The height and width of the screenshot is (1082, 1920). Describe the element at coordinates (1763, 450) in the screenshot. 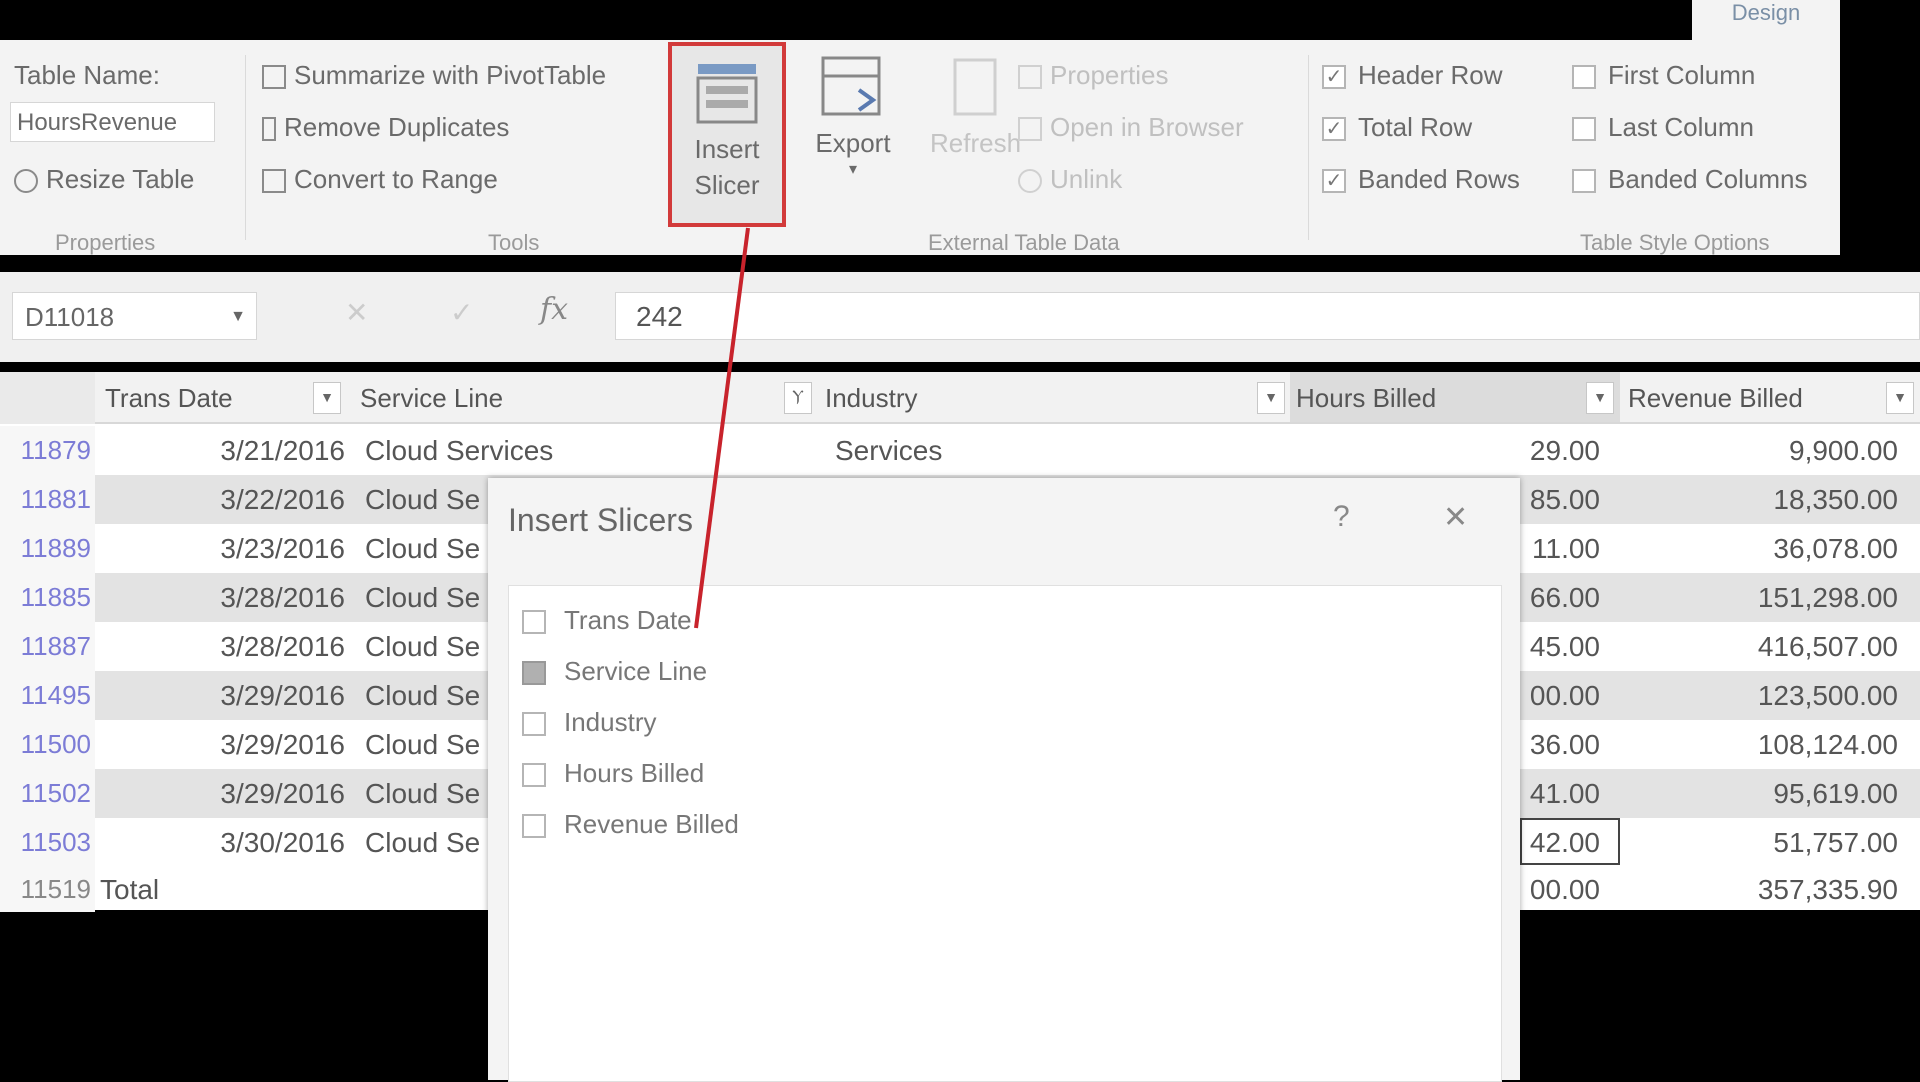

I see `cell-revenue-billed: 9,900.00` at that location.